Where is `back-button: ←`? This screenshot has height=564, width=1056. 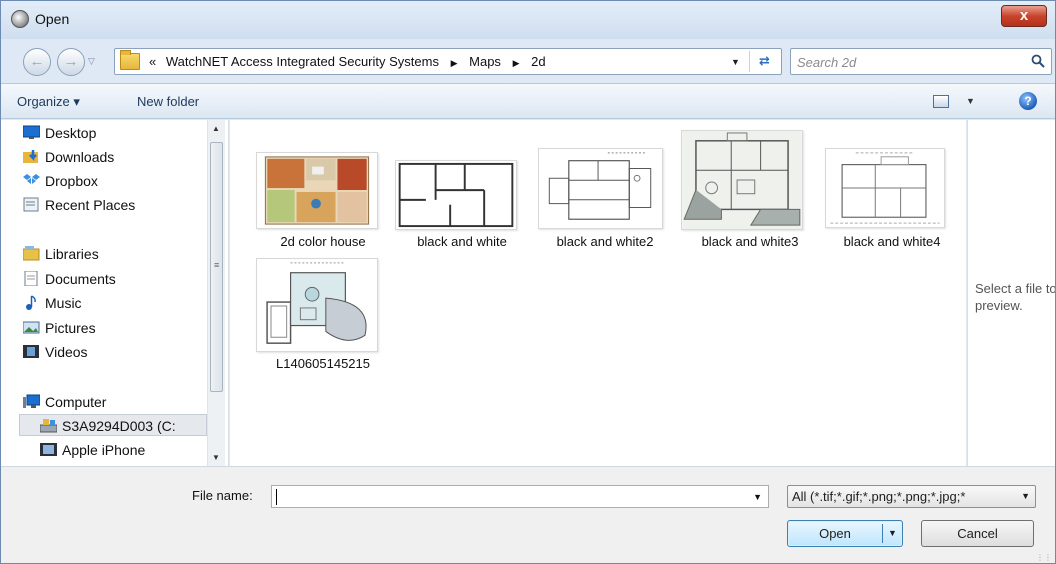 back-button: ← is located at coordinates (37, 62).